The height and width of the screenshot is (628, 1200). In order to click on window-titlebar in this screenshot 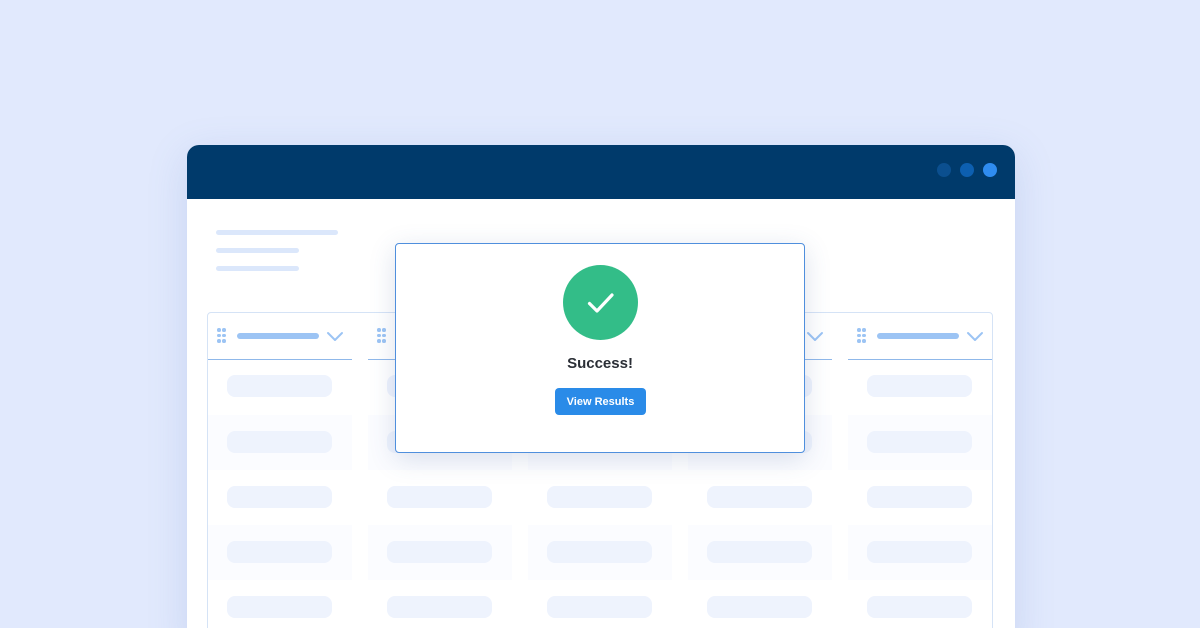, I will do `click(601, 172)`.